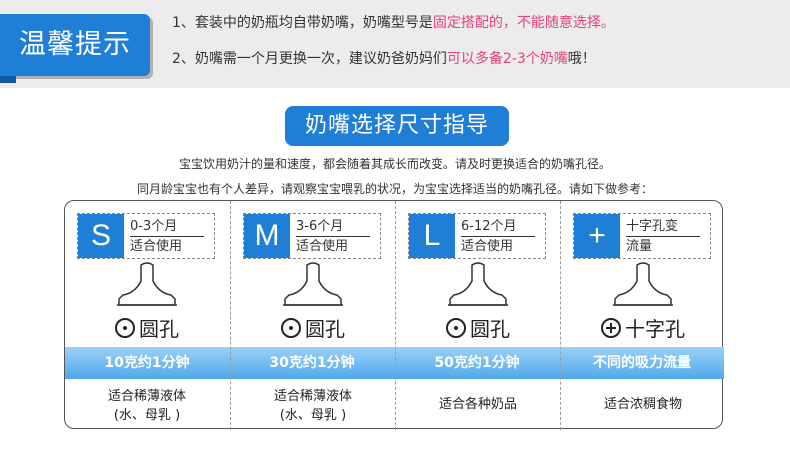 This screenshot has width=790, height=457. I want to click on size-box: S 0-3个月 适合使用, so click(146, 236).